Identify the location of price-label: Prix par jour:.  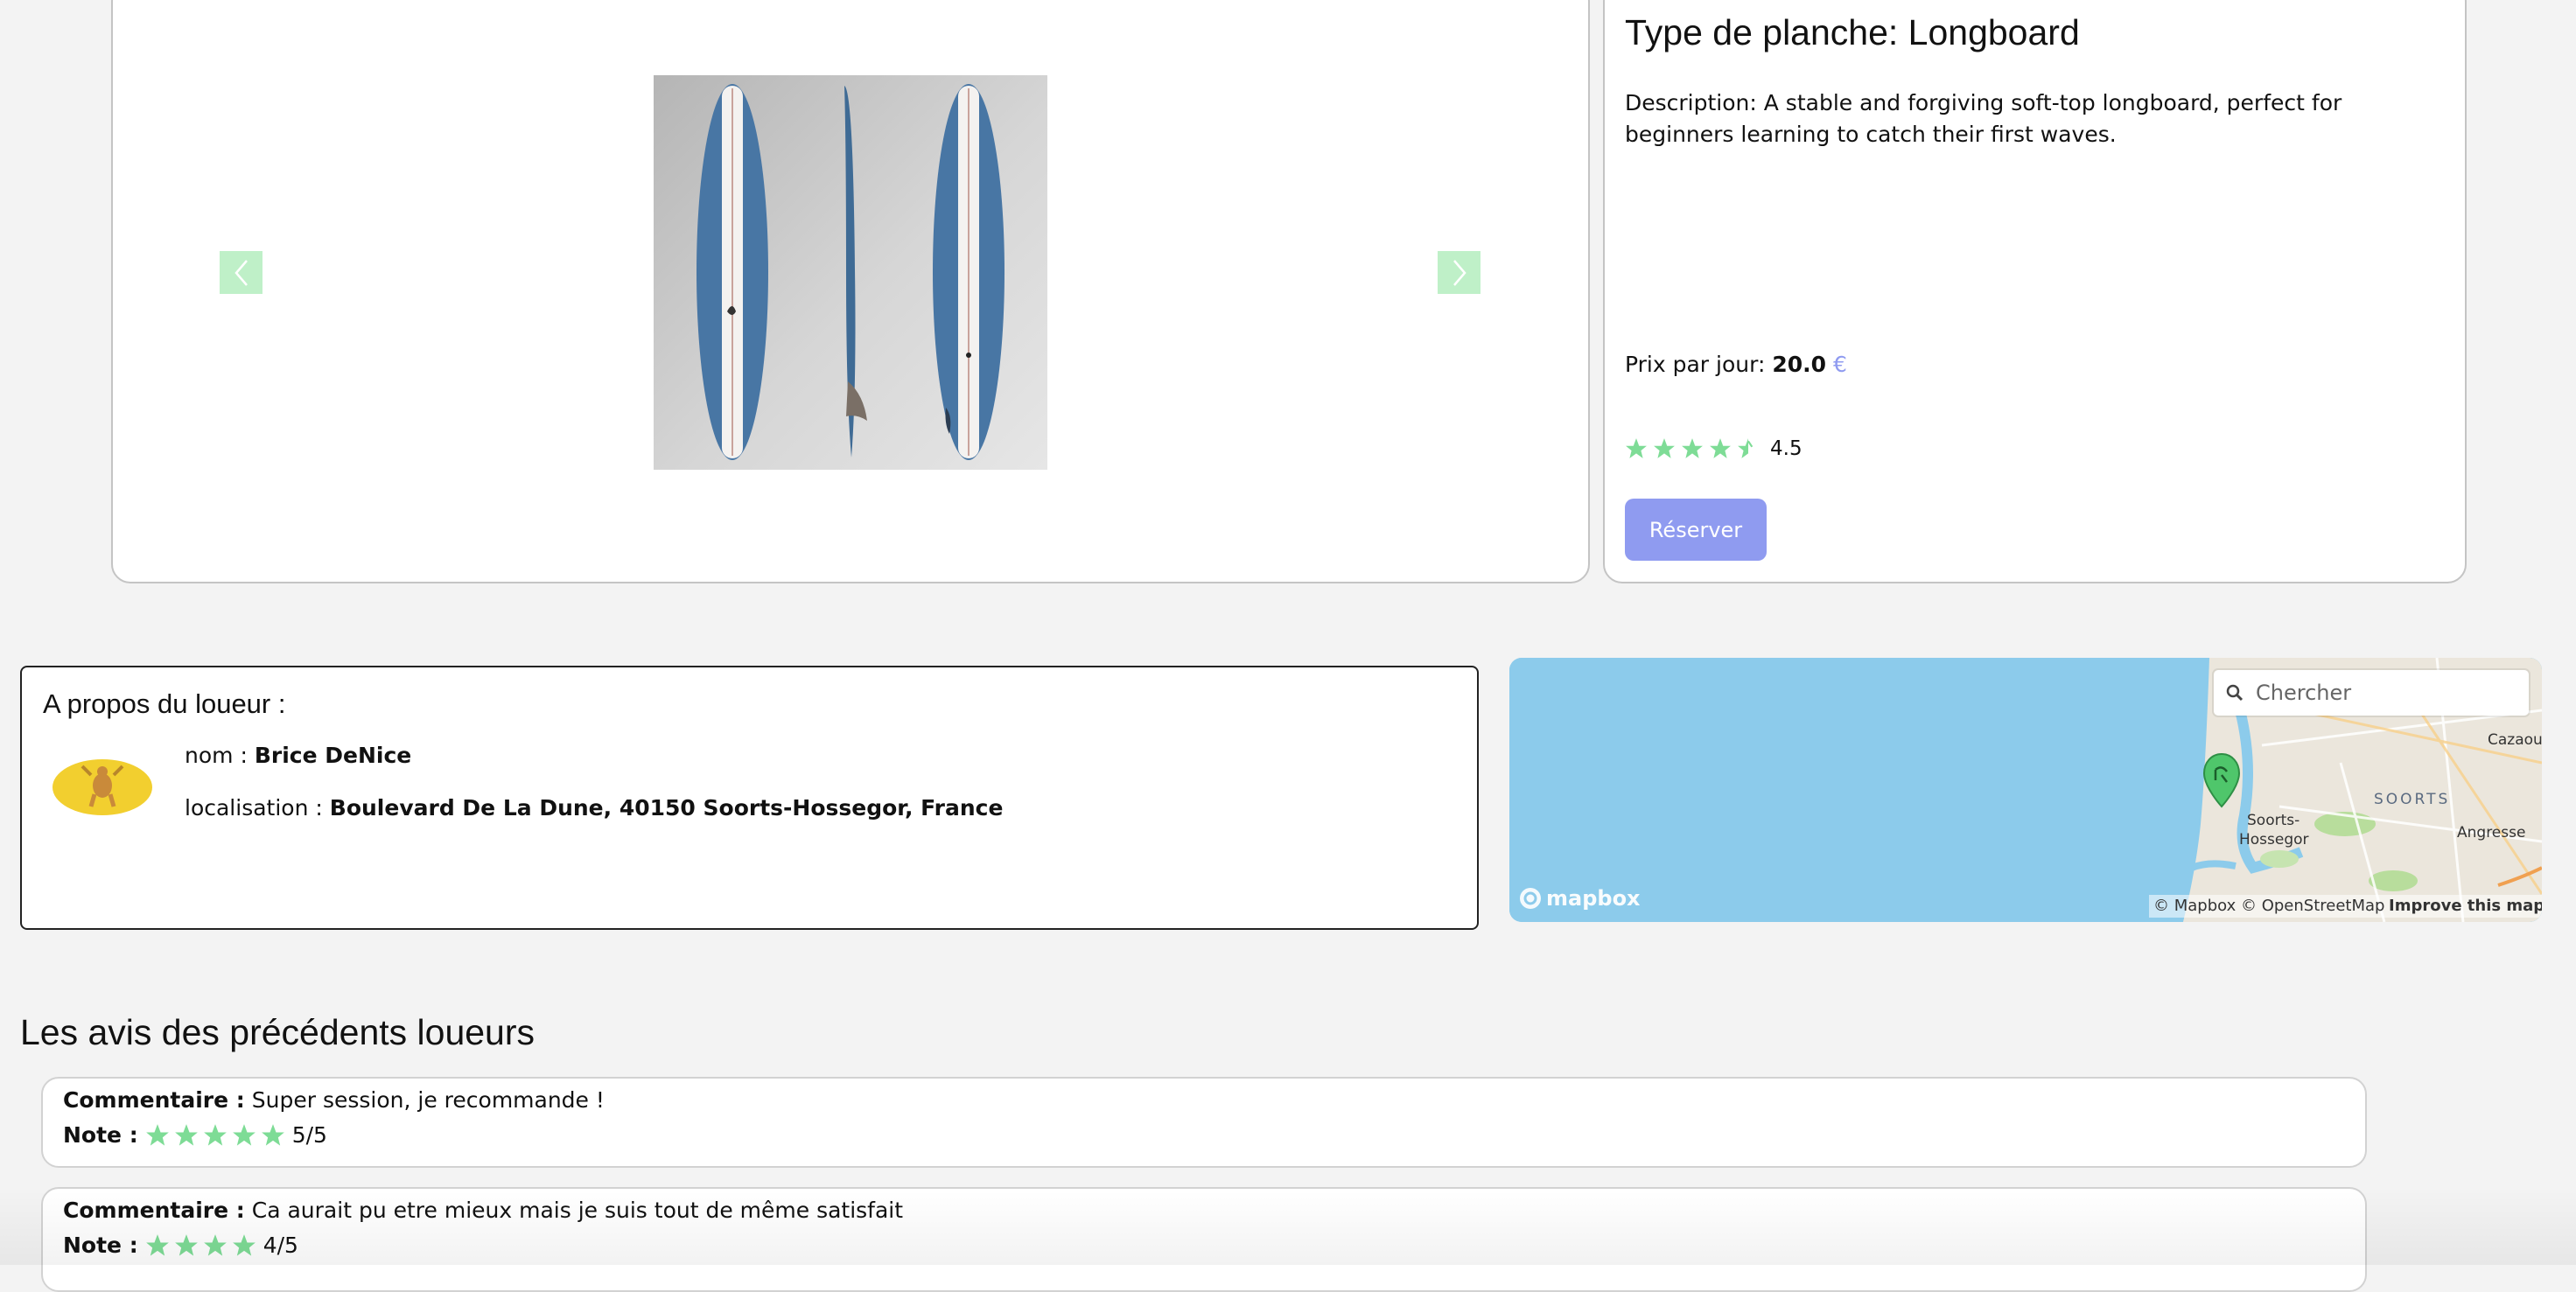
(1695, 364).